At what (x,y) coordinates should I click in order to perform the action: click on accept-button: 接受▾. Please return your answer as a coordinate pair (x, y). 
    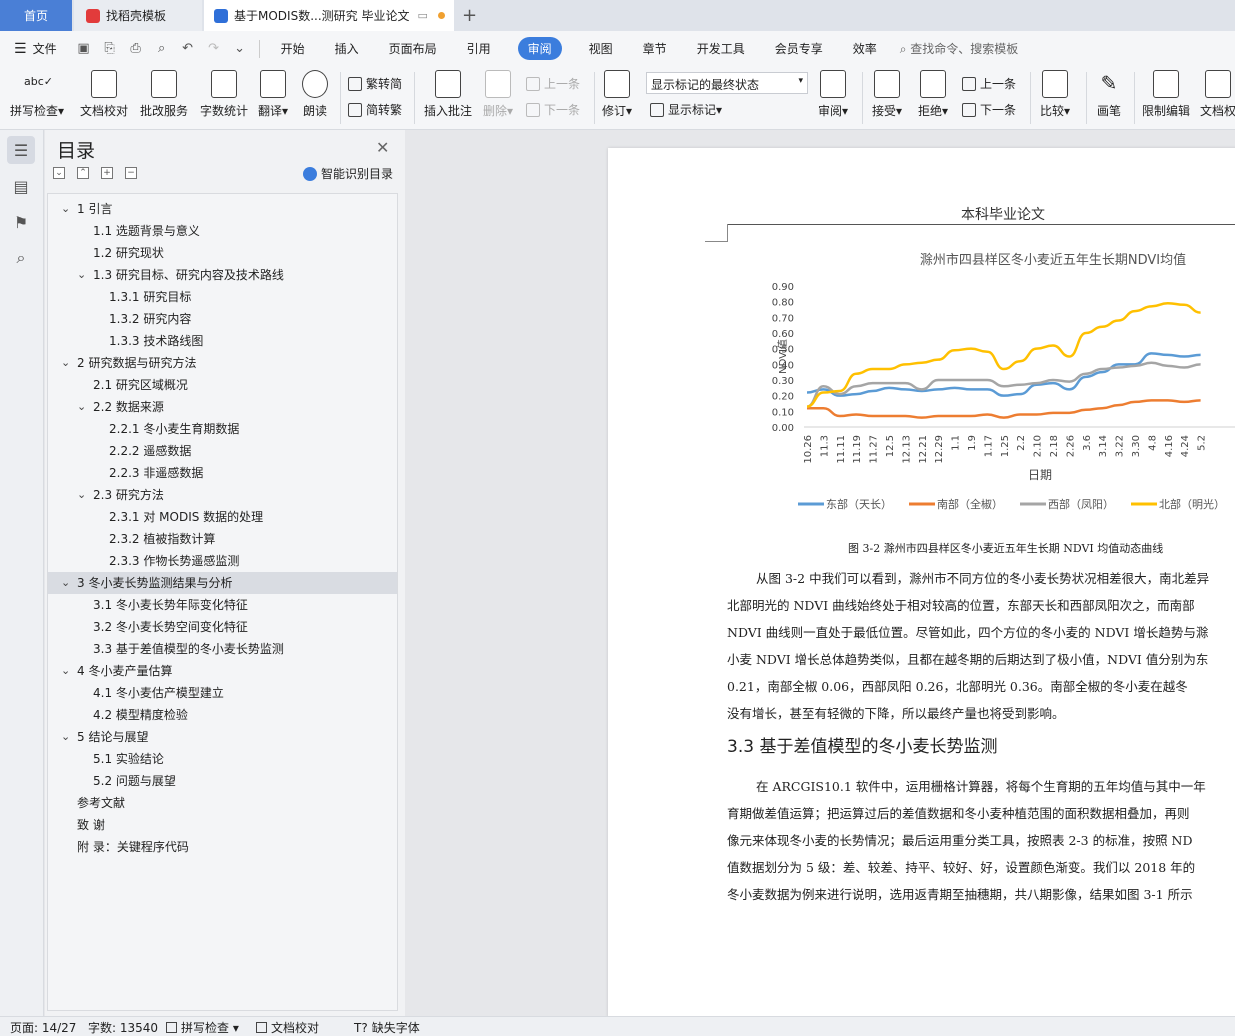
    Looking at the image, I should click on (887, 94).